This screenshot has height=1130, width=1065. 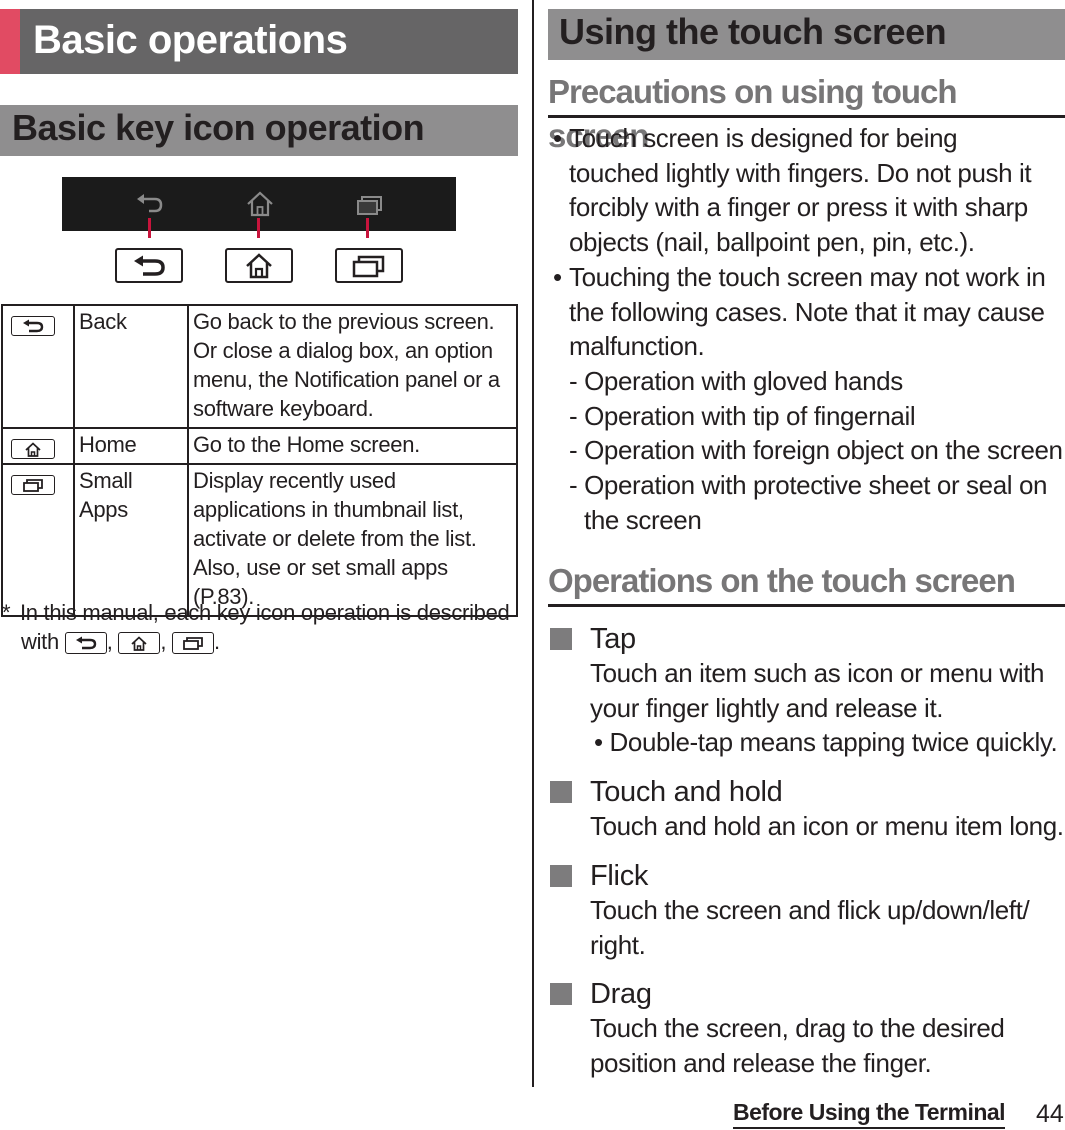 What do you see at coordinates (833, 742) in the screenshot?
I see `bullet-text: Double-tap means tapping twice quickly.` at bounding box center [833, 742].